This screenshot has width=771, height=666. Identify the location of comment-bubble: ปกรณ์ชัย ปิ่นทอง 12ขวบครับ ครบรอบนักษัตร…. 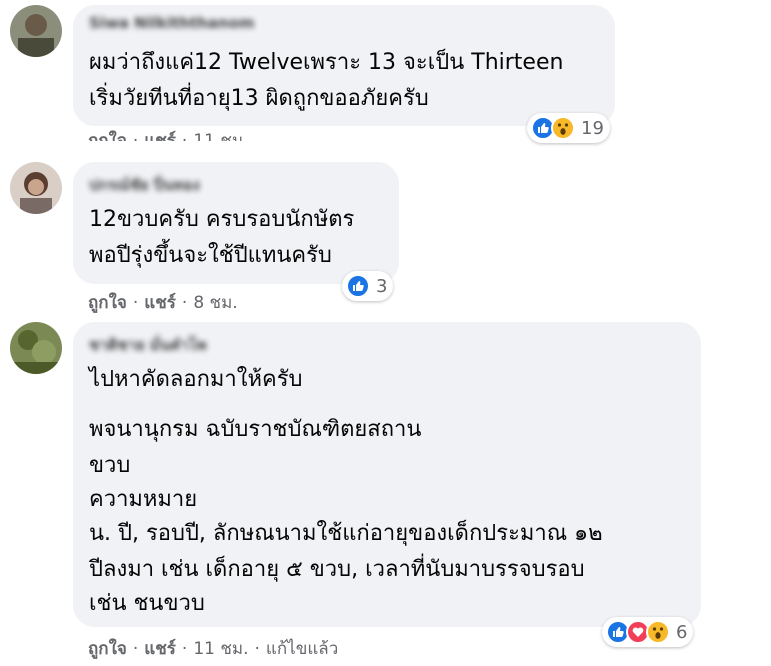
(236, 223).